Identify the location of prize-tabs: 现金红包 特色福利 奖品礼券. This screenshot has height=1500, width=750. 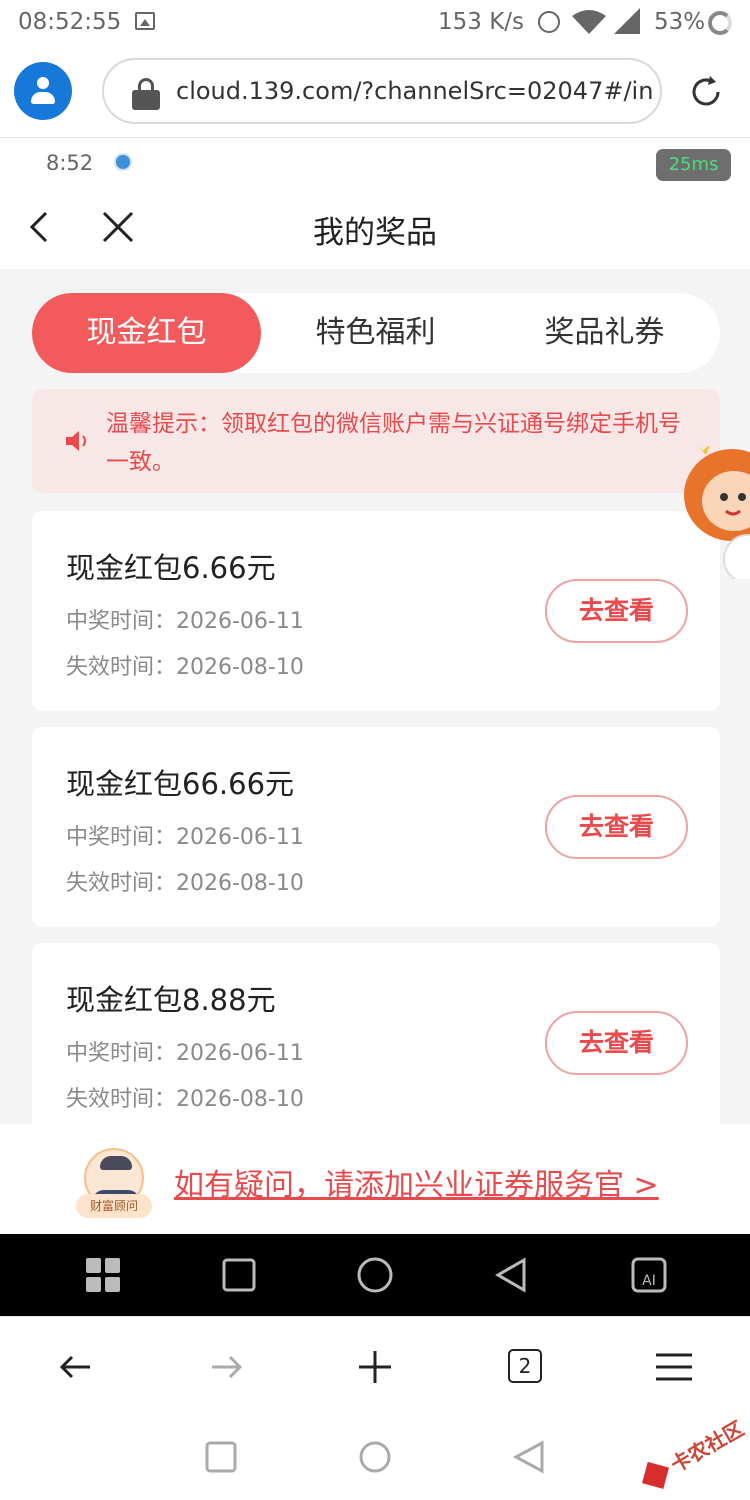
(376, 333).